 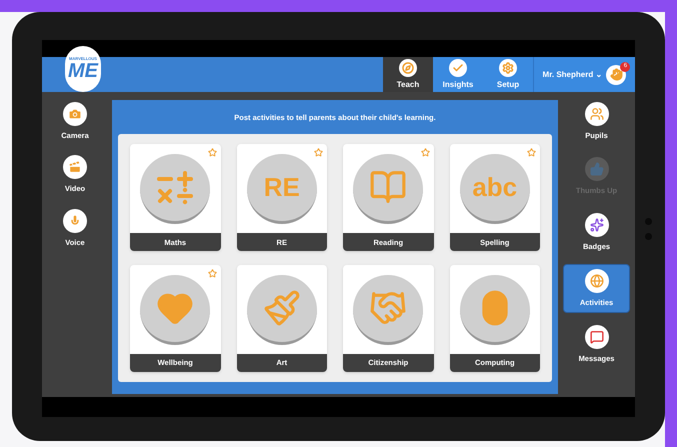 I want to click on pupils-icon, so click(x=596, y=114).